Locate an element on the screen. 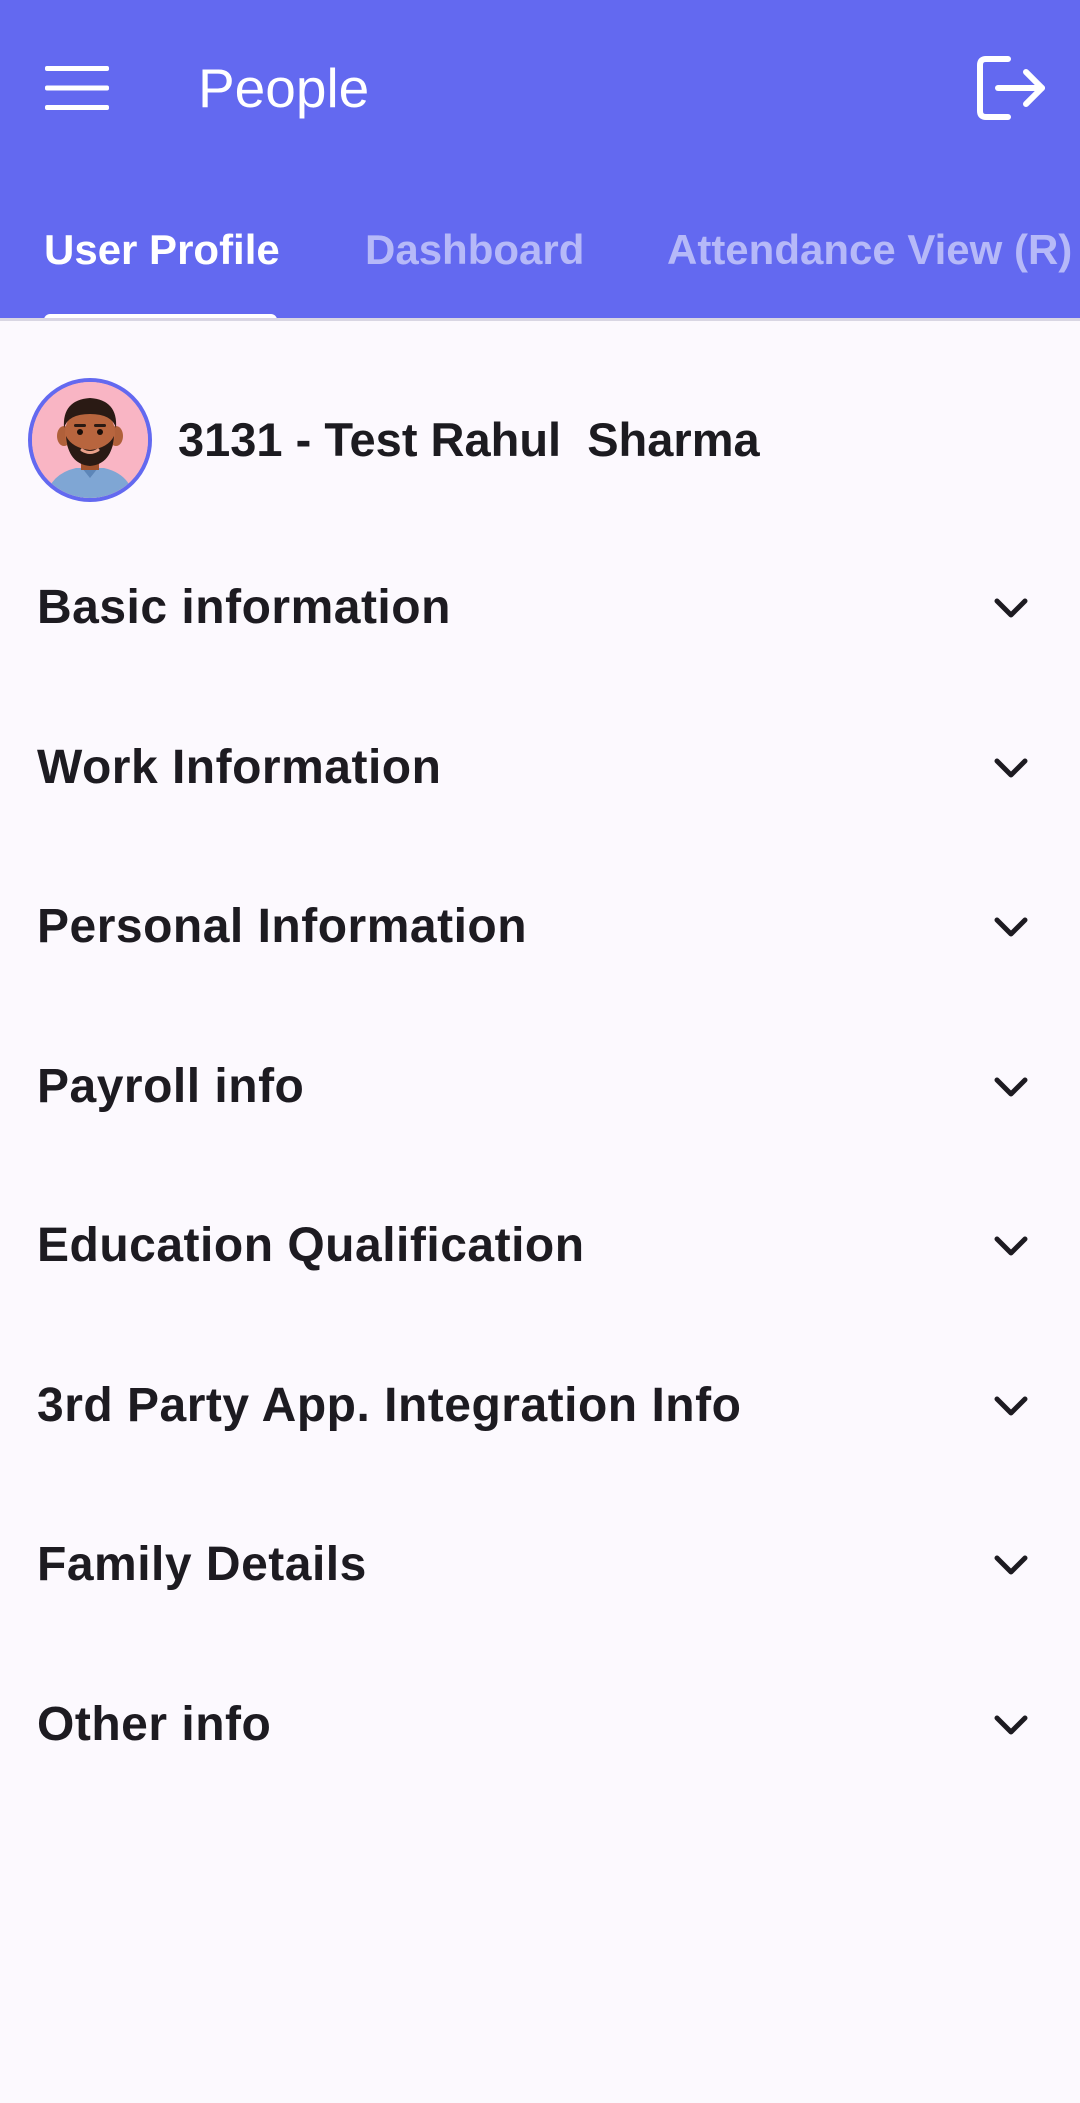  app-title: People is located at coordinates (284, 88).